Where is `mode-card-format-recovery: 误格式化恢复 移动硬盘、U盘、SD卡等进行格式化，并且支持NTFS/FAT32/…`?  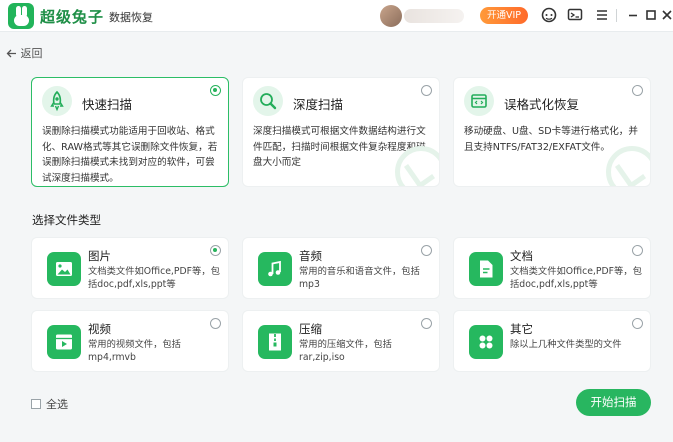 mode-card-format-recovery: 误格式化恢复 移动硬盘、U盘、SD卡等进行格式化，并且支持NTFS/FAT32/… is located at coordinates (552, 132).